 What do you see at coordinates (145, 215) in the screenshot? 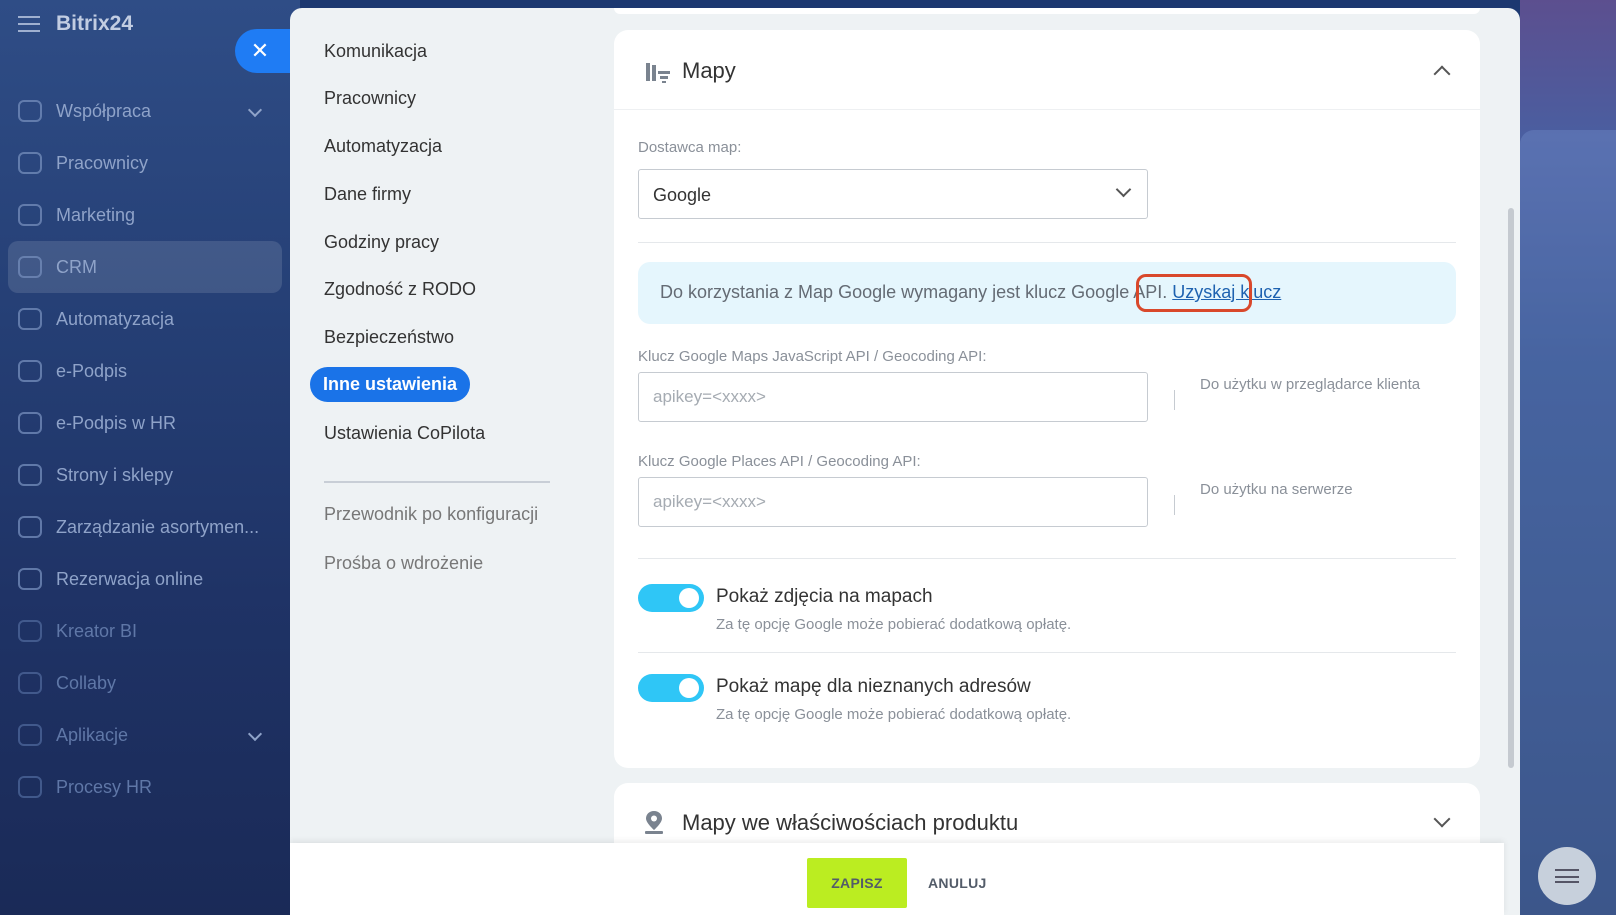
I see `nav-item-marketing: Marketing` at bounding box center [145, 215].